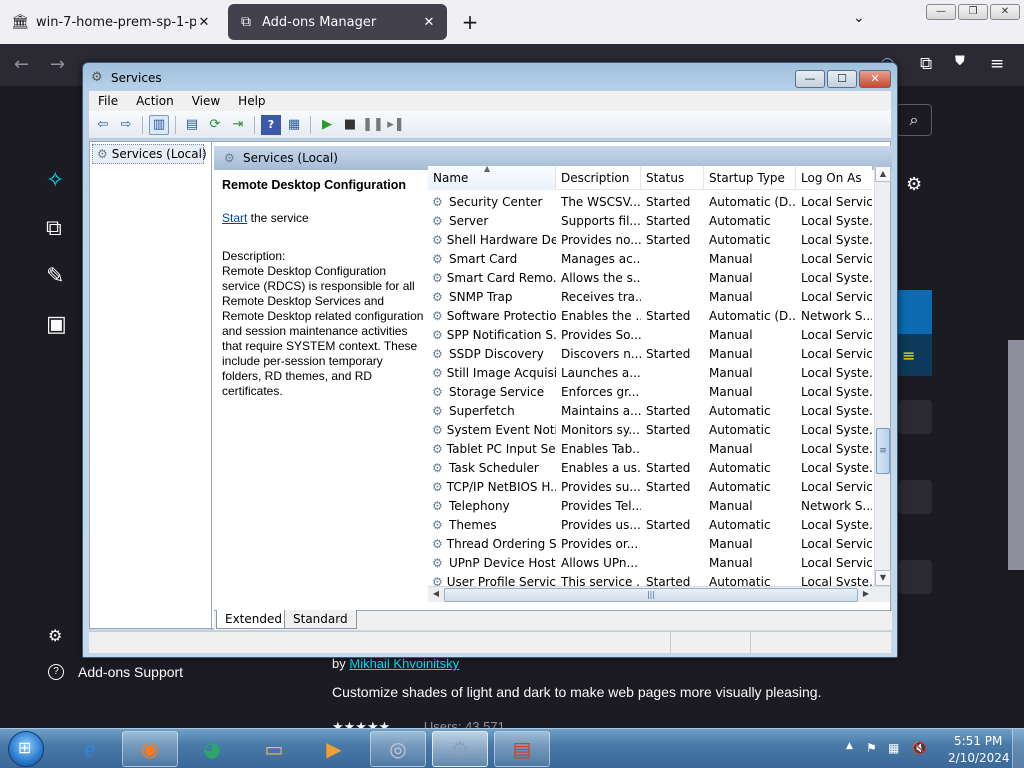  What do you see at coordinates (57, 64) in the screenshot?
I see `forward-icon: →` at bounding box center [57, 64].